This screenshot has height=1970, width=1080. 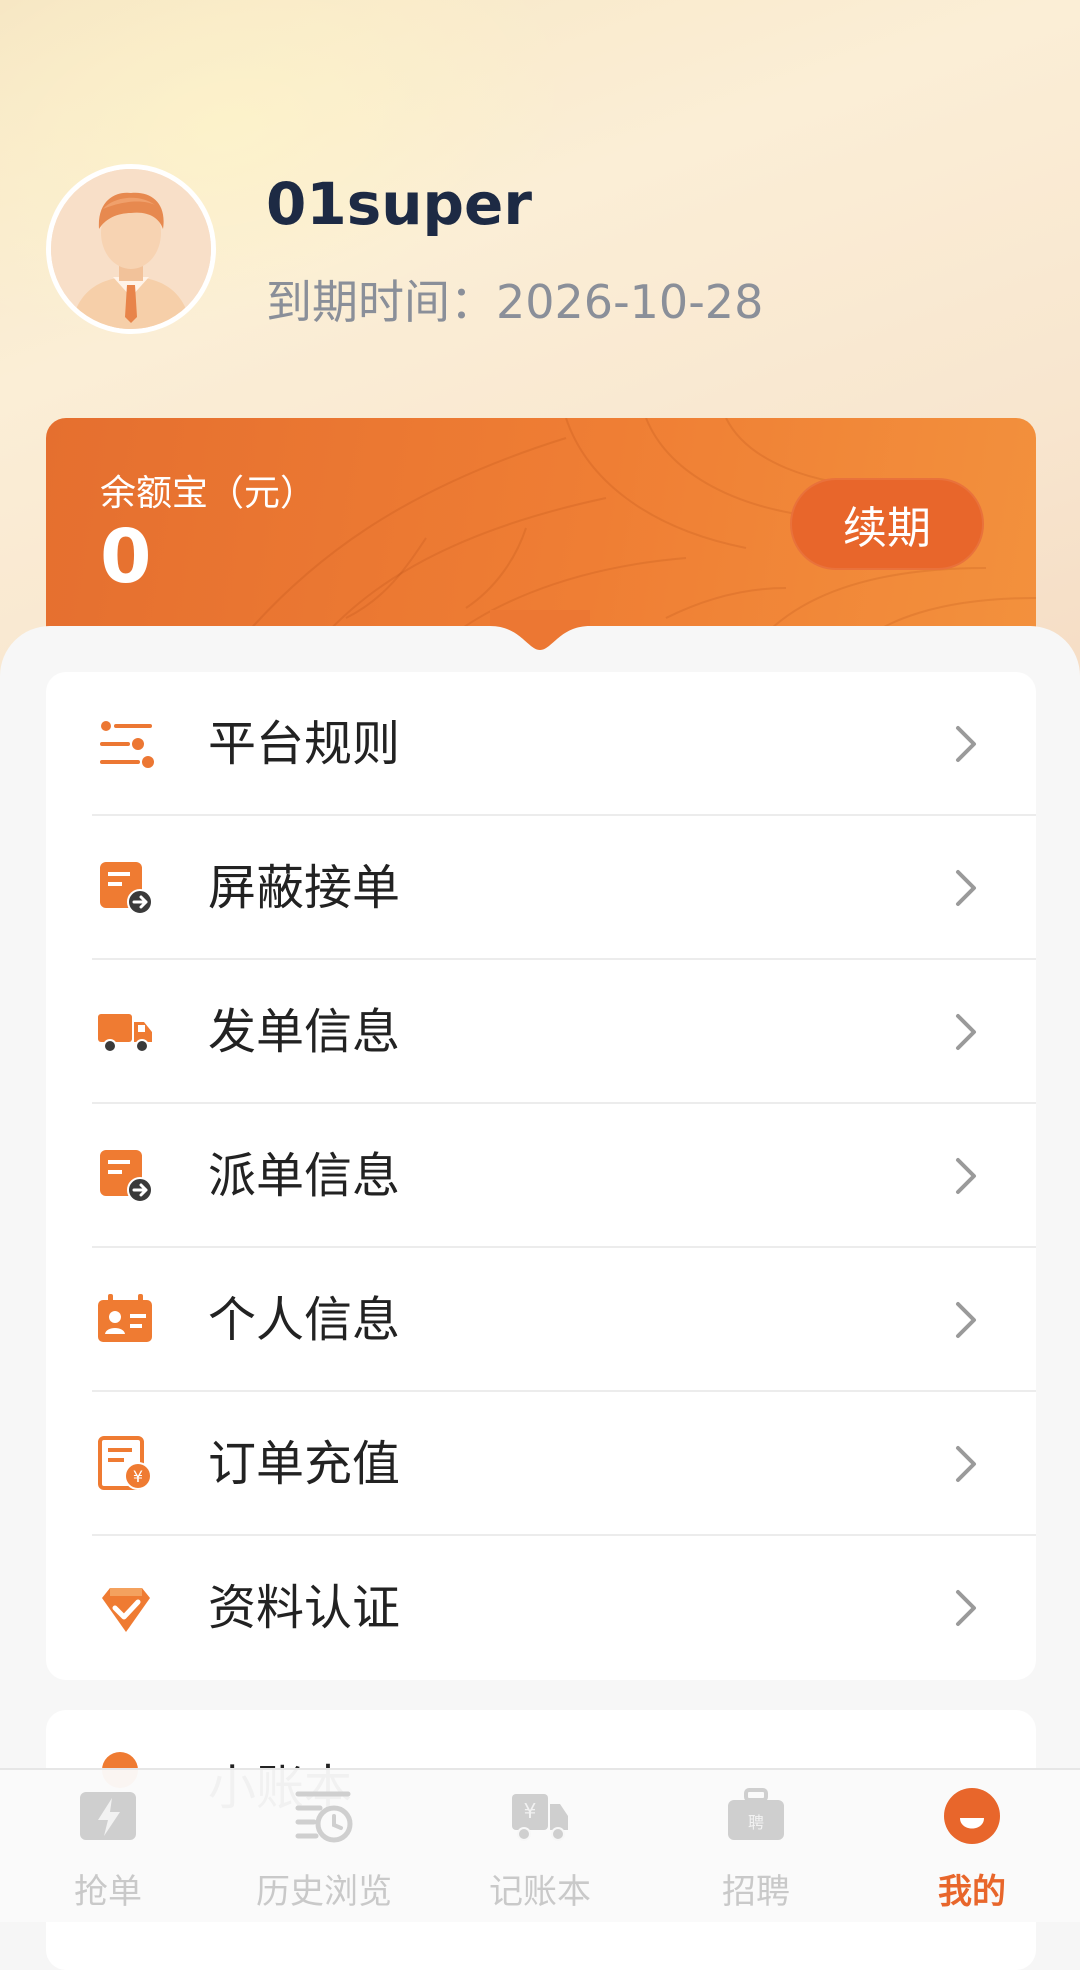 What do you see at coordinates (541, 1320) in the screenshot?
I see `menu-item-personal-info: 个人信息` at bounding box center [541, 1320].